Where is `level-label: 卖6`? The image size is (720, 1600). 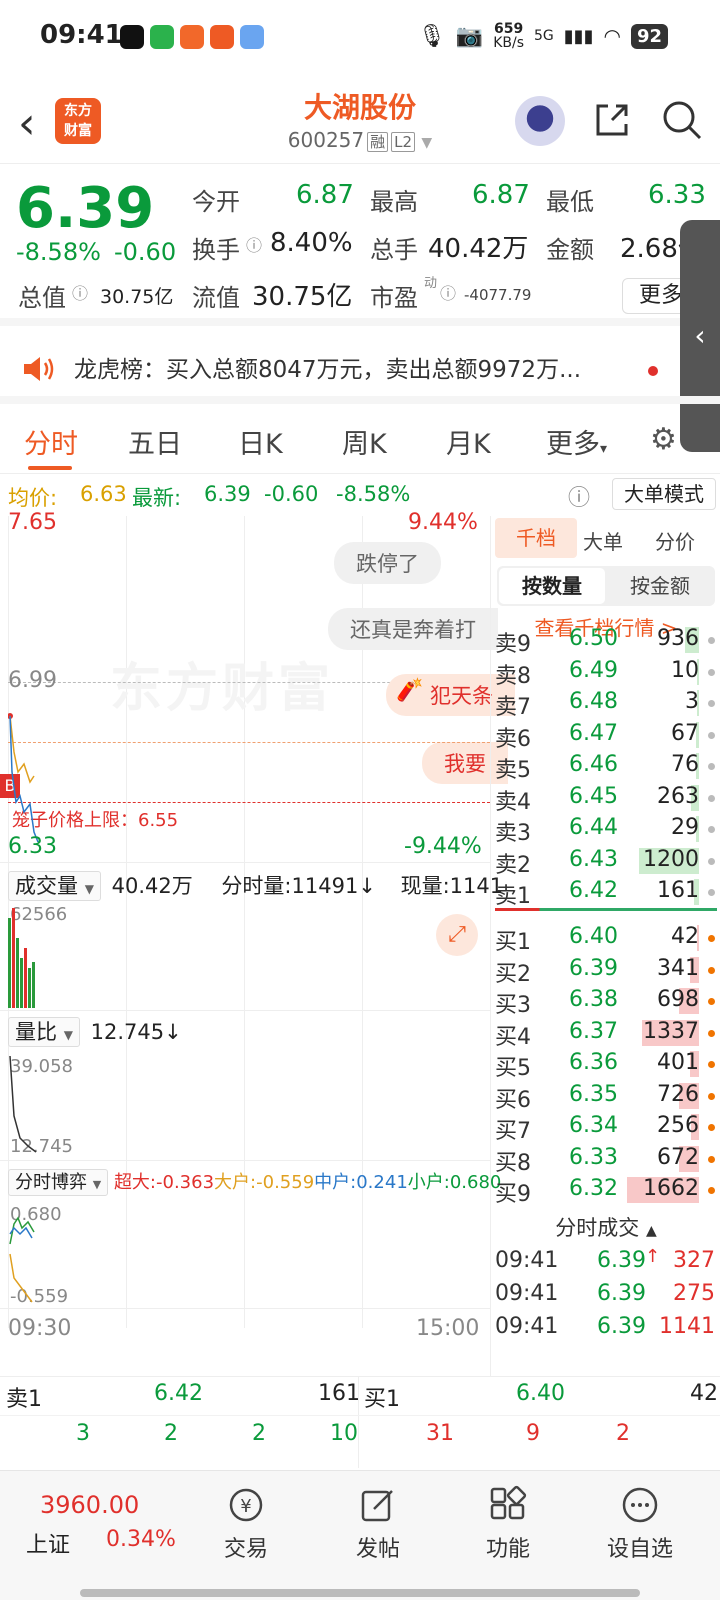
level-label: 卖6 is located at coordinates (513, 739).